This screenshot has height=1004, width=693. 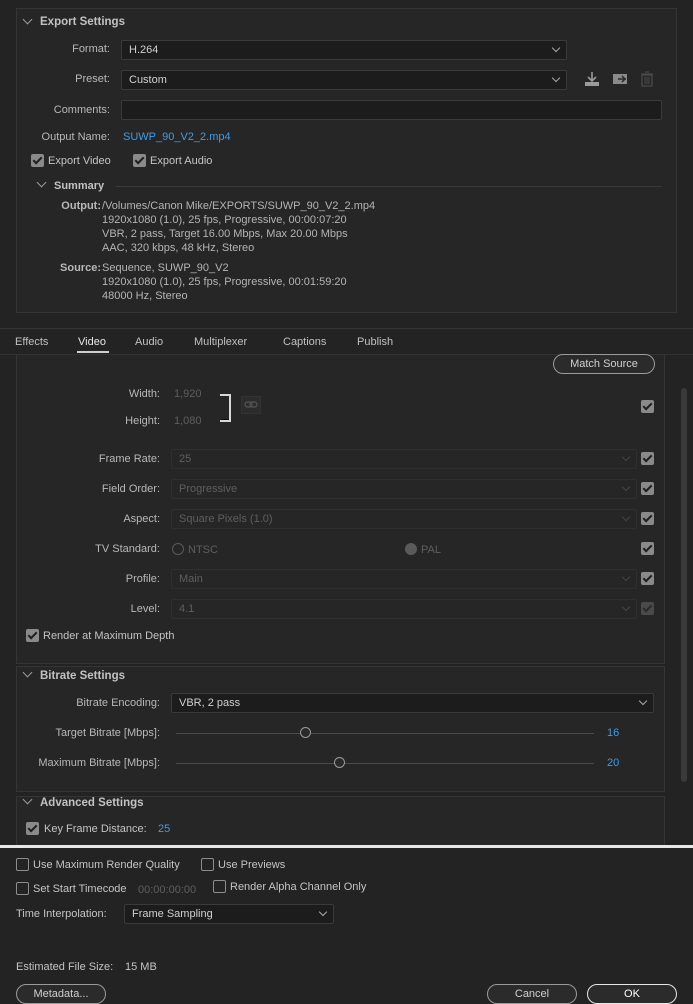 What do you see at coordinates (164, 829) in the screenshot?
I see `key-frame-distance-value: 25` at bounding box center [164, 829].